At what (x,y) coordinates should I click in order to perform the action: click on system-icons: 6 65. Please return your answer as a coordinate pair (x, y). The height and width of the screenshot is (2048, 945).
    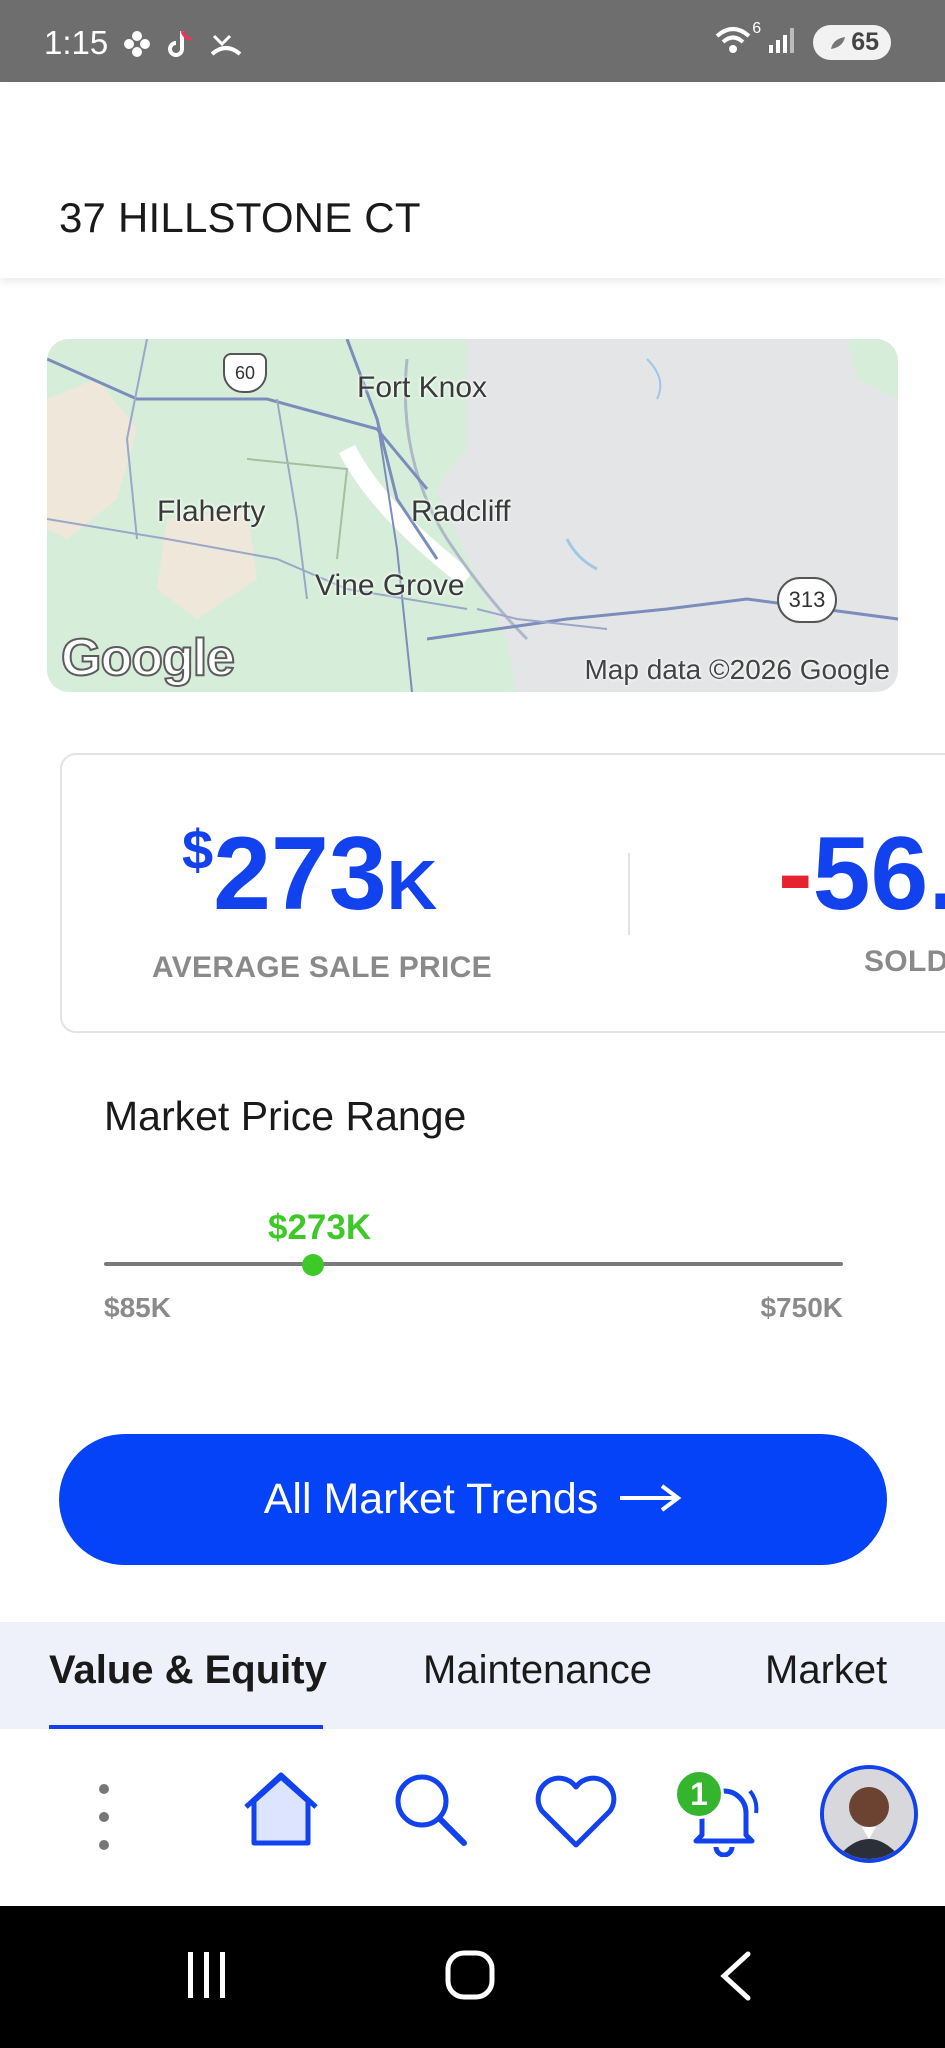
    Looking at the image, I should click on (802, 40).